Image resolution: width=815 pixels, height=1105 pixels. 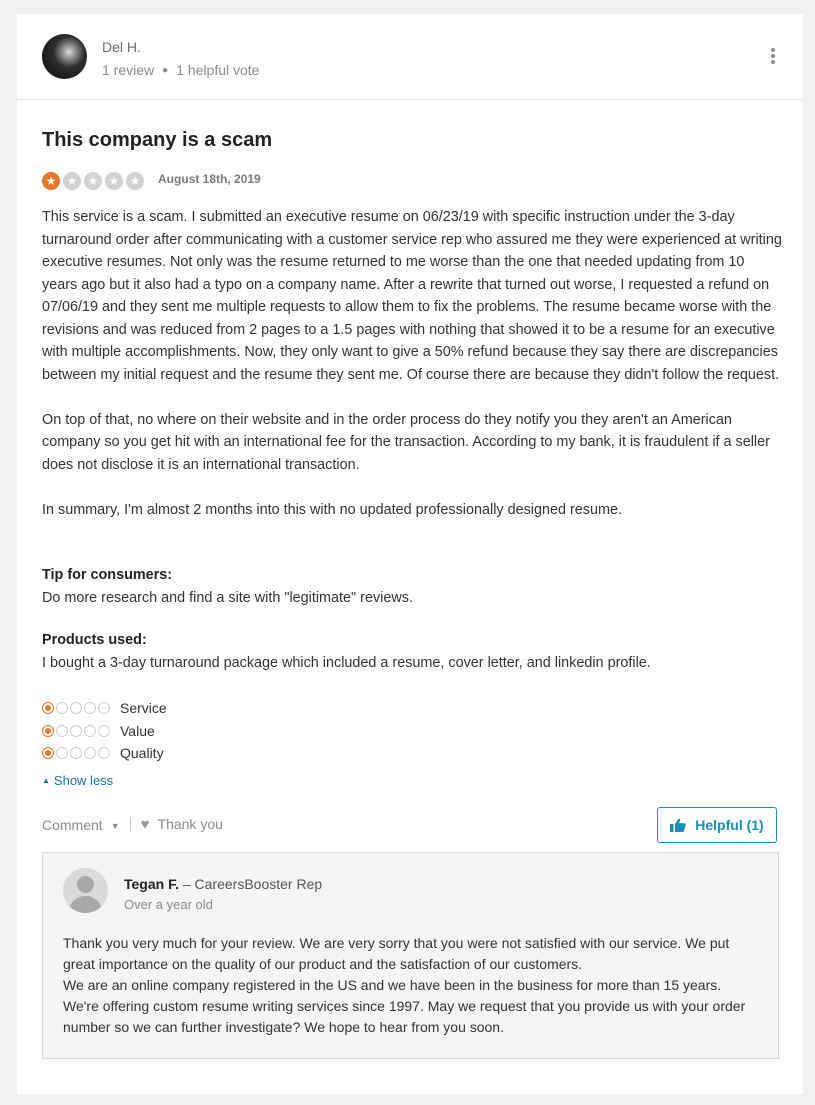 What do you see at coordinates (64, 56) in the screenshot?
I see `reviewer-avatar` at bounding box center [64, 56].